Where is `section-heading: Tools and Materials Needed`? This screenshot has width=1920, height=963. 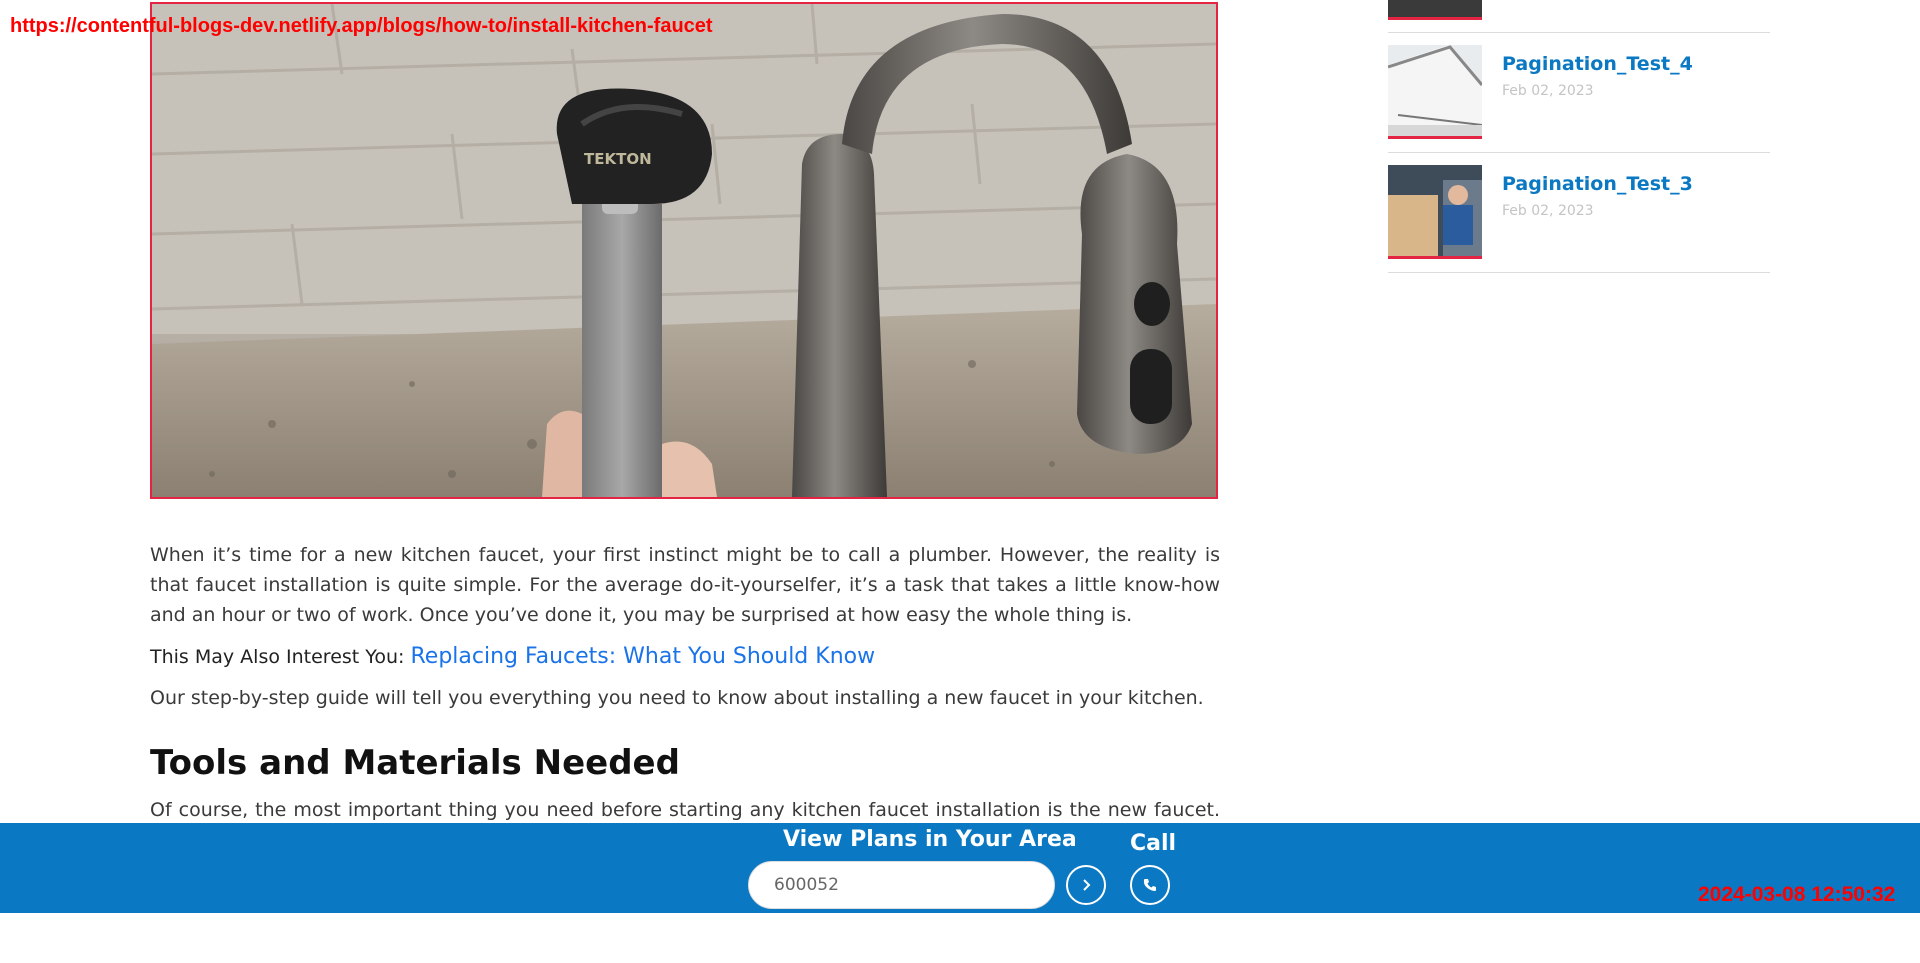
section-heading: Tools and Materials Needed is located at coordinates (415, 763).